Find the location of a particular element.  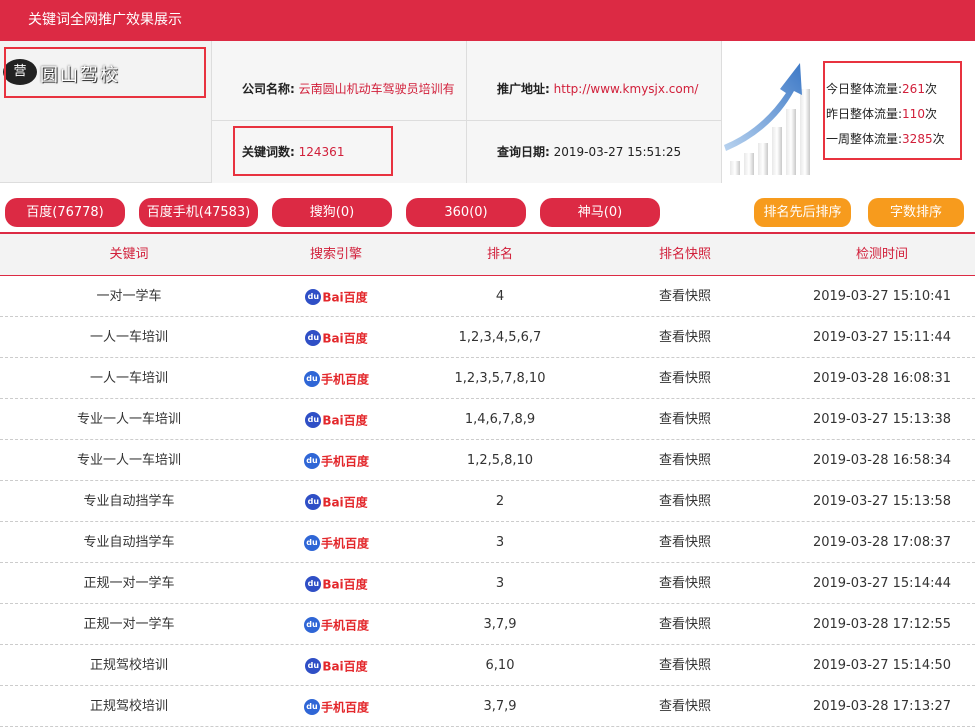

rank-cell: 2 is located at coordinates (500, 501).